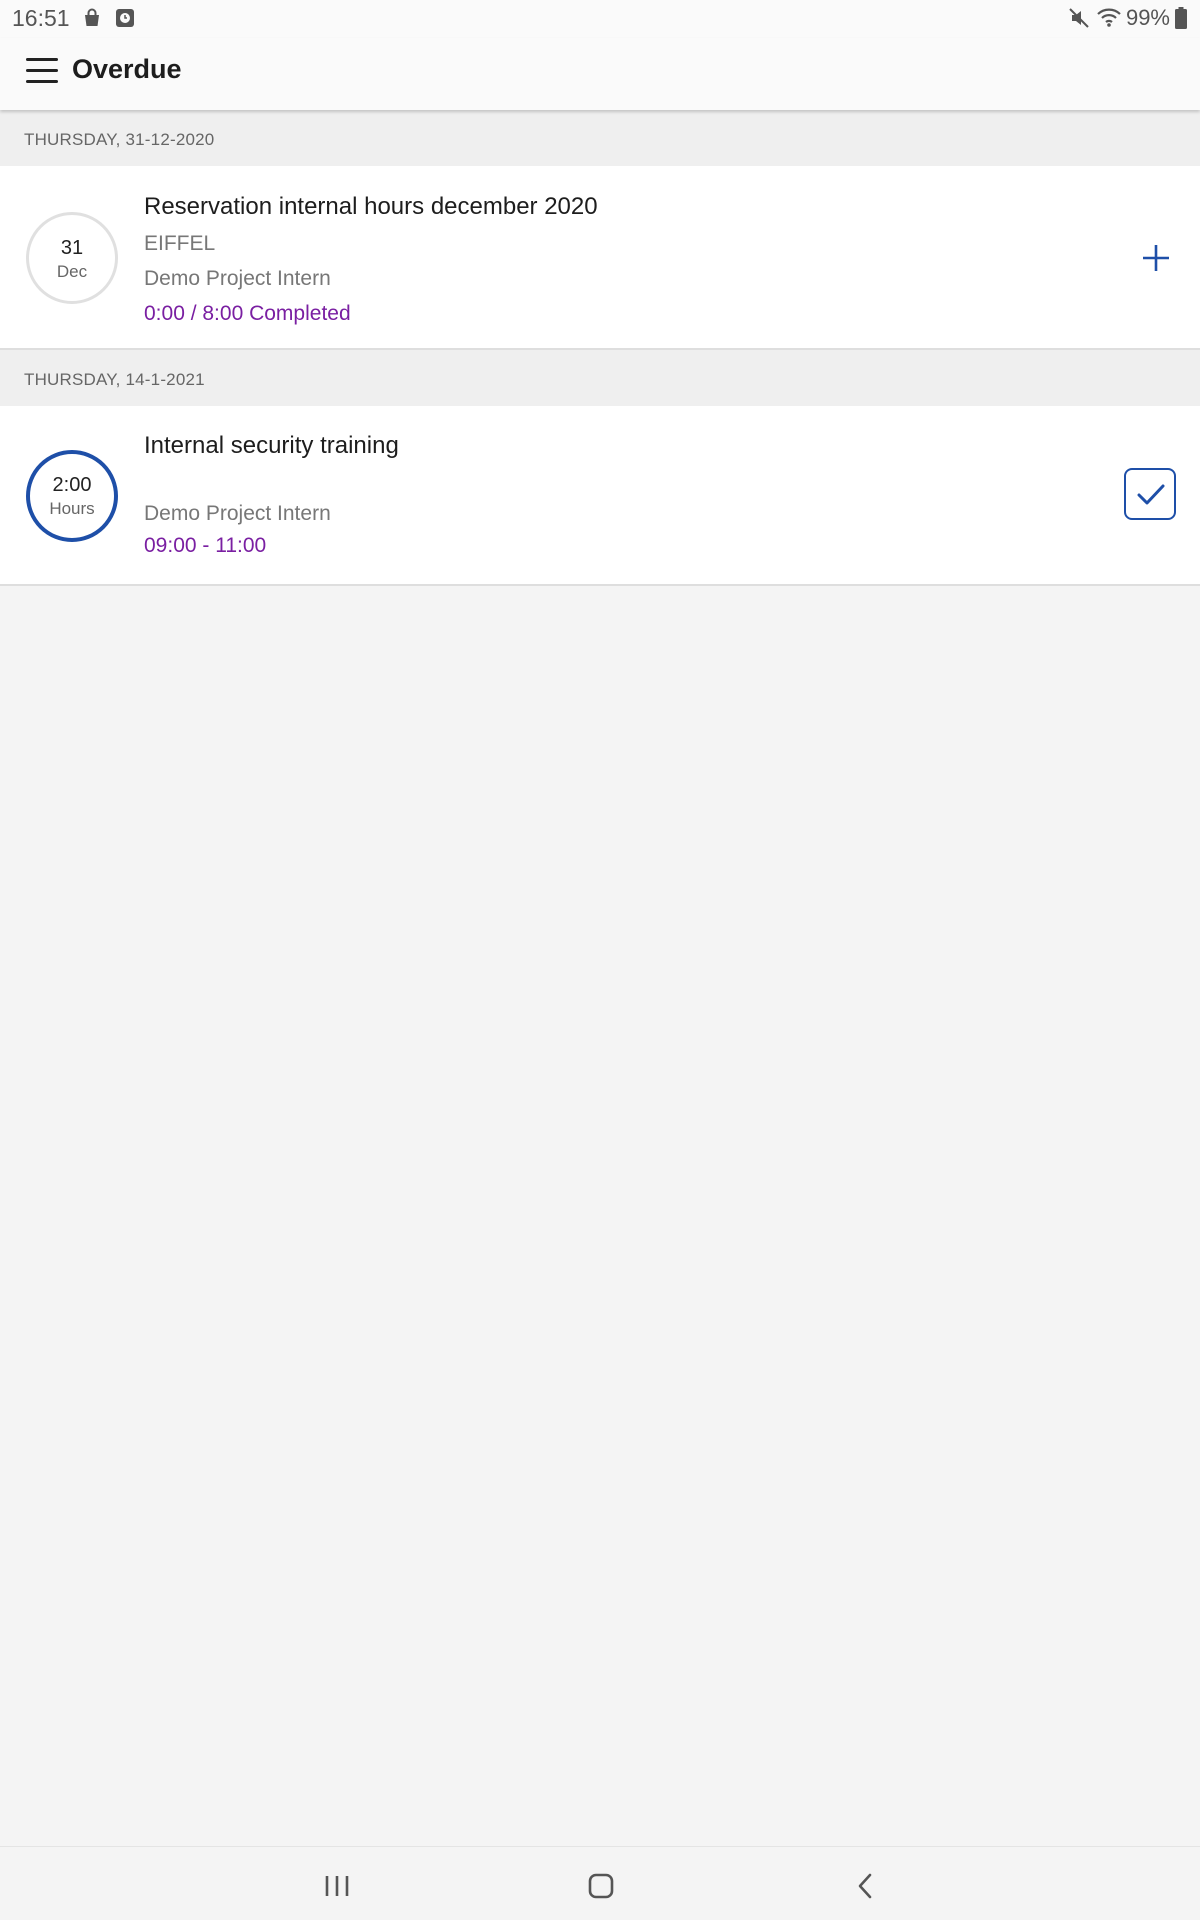 This screenshot has width=1200, height=1920. I want to click on circle-duration: 2:00, so click(72, 485).